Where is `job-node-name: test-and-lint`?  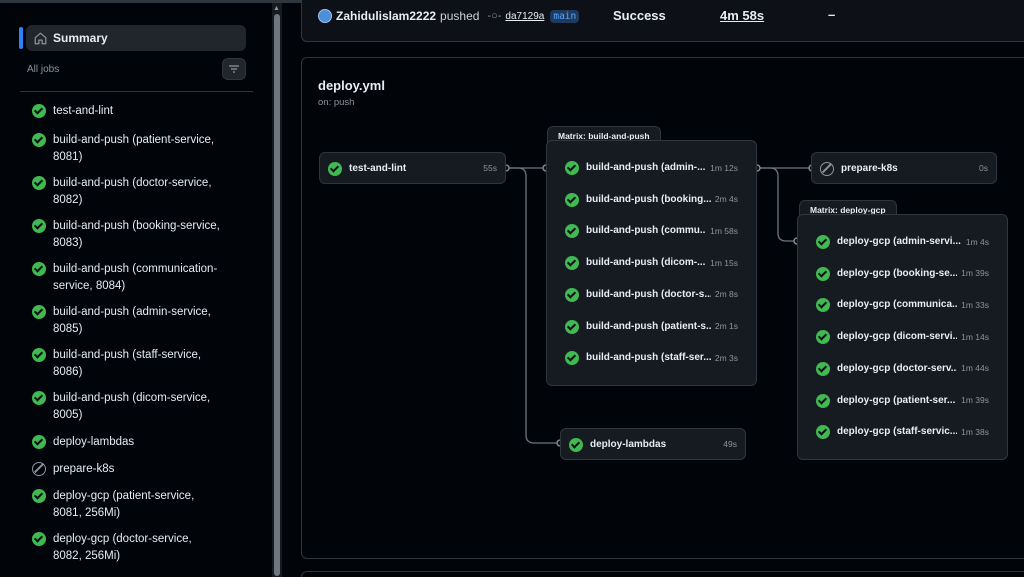 job-node-name: test-and-lint is located at coordinates (378, 168).